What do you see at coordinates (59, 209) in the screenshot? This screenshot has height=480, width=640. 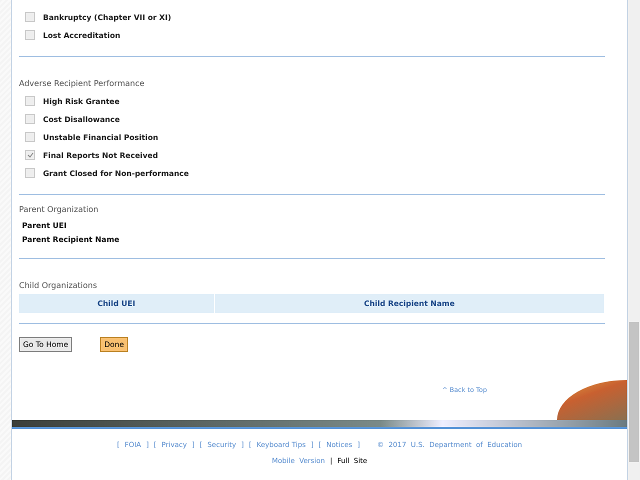 I see `section-title: Parent Organization` at bounding box center [59, 209].